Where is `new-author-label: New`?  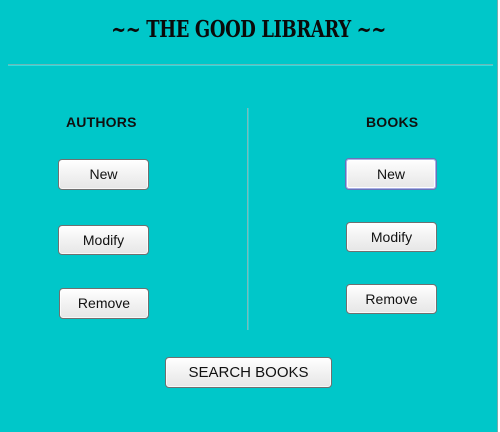 new-author-label: New is located at coordinates (103, 174).